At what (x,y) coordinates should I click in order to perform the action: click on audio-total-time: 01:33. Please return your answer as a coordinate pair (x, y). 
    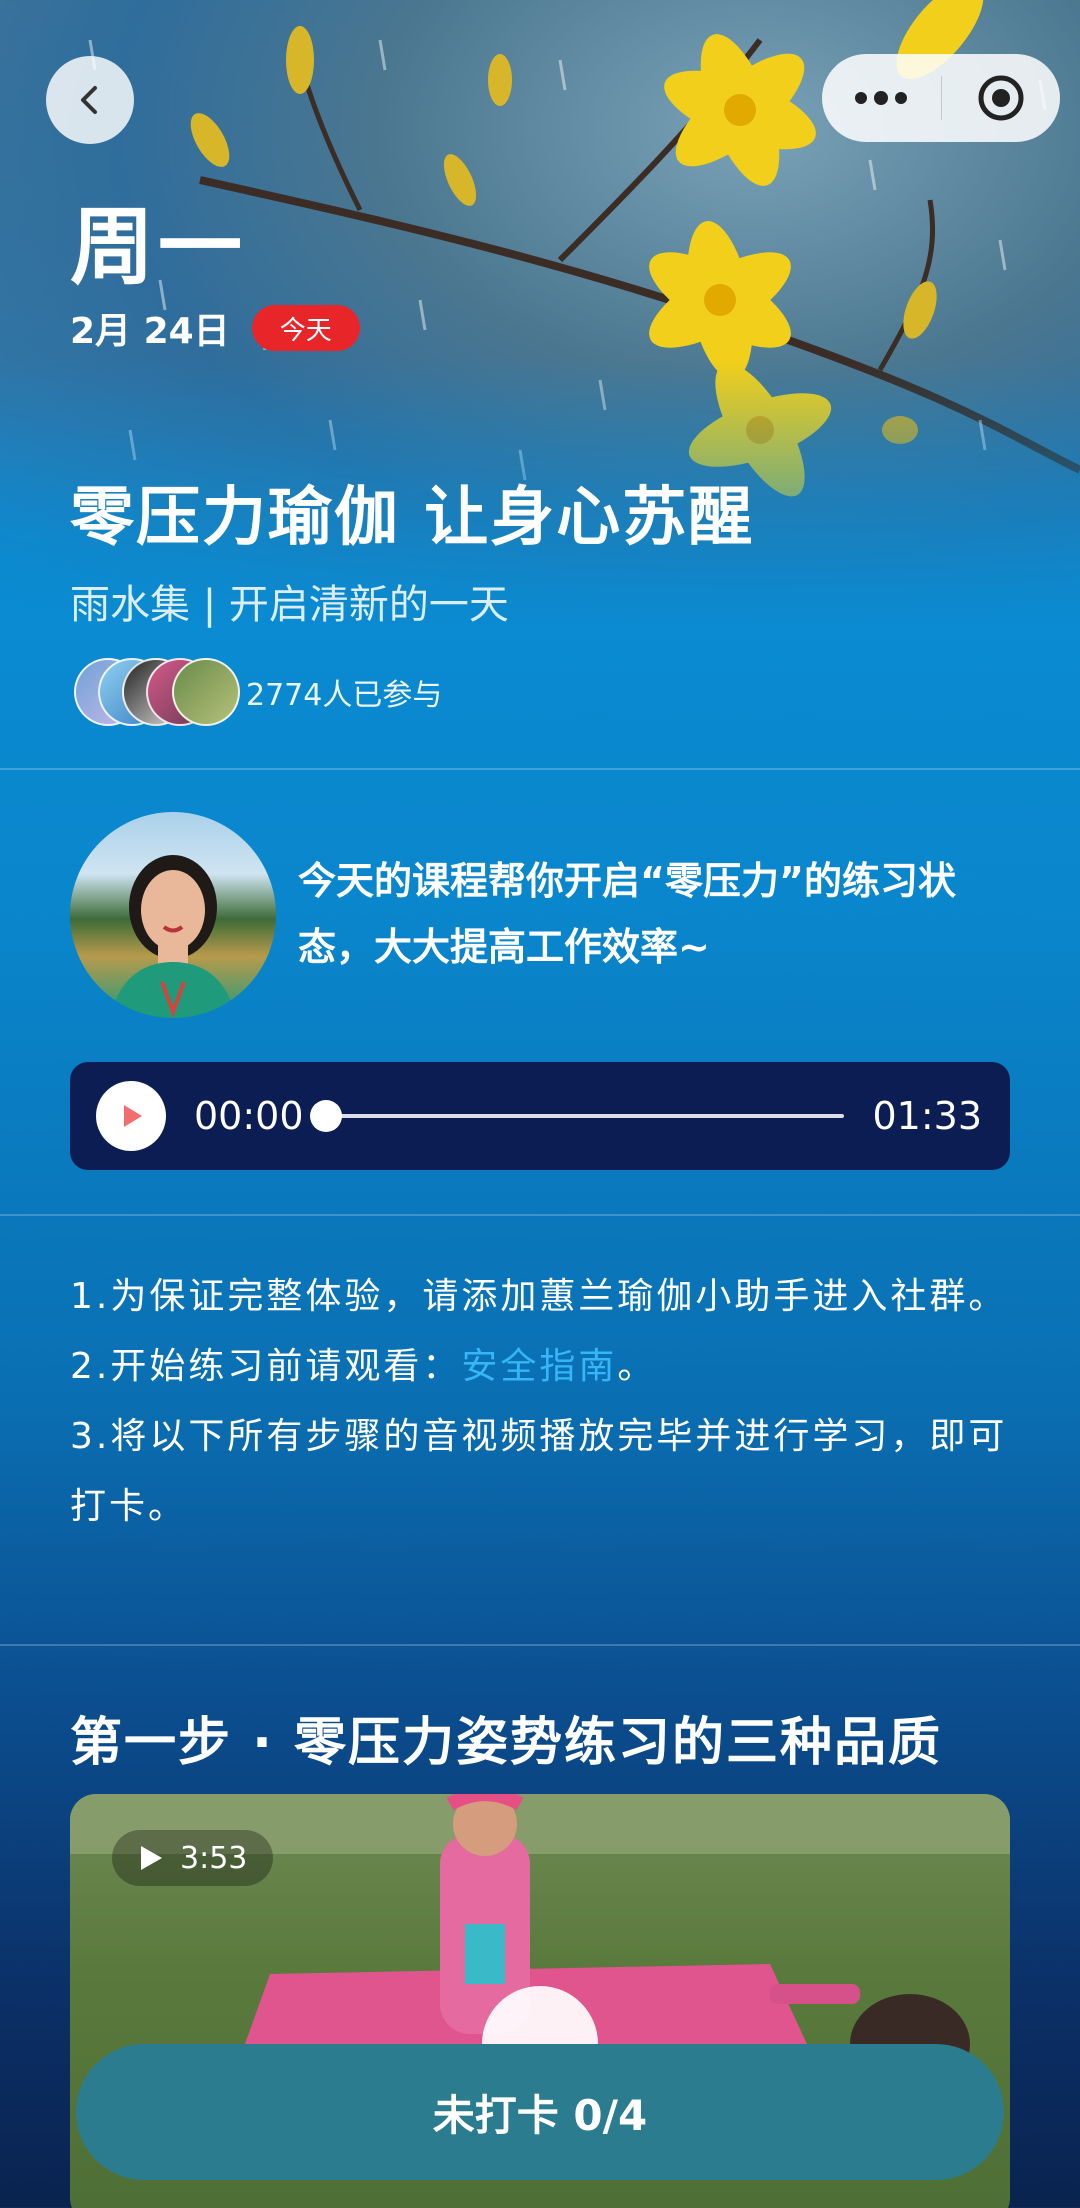
    Looking at the image, I should click on (927, 1116).